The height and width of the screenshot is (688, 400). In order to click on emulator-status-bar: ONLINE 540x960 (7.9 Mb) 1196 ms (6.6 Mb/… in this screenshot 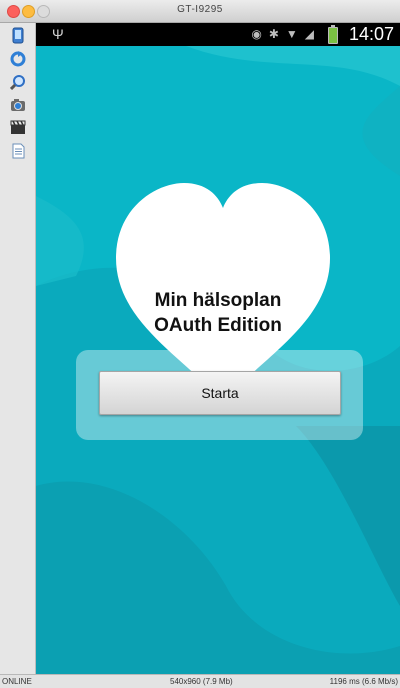, I will do `click(200, 681)`.